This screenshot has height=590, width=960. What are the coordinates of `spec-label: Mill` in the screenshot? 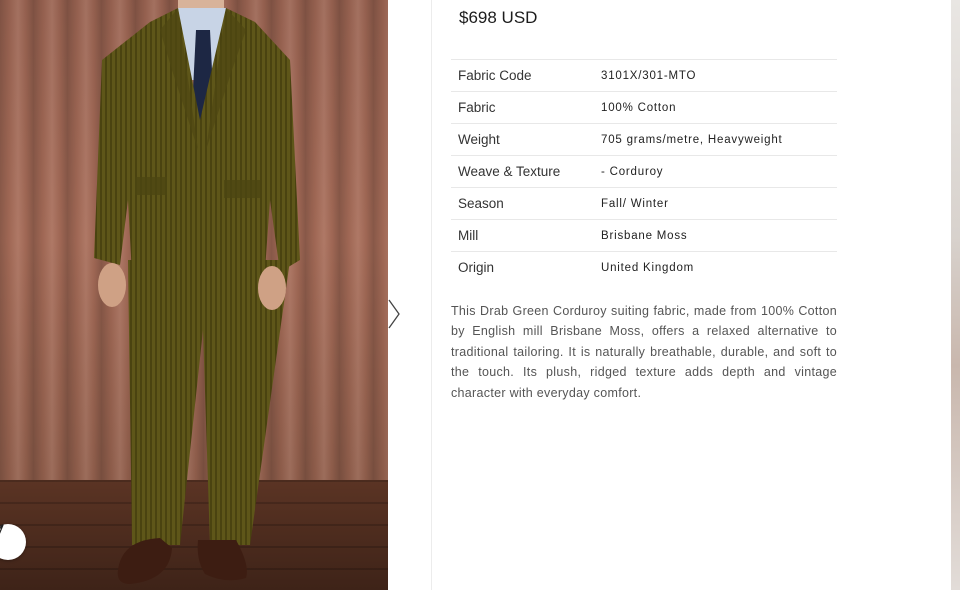 It's located at (468, 235).